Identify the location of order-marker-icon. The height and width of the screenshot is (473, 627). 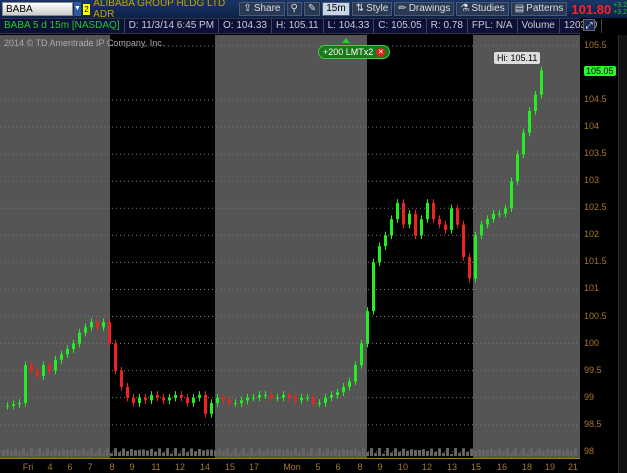
(346, 40).